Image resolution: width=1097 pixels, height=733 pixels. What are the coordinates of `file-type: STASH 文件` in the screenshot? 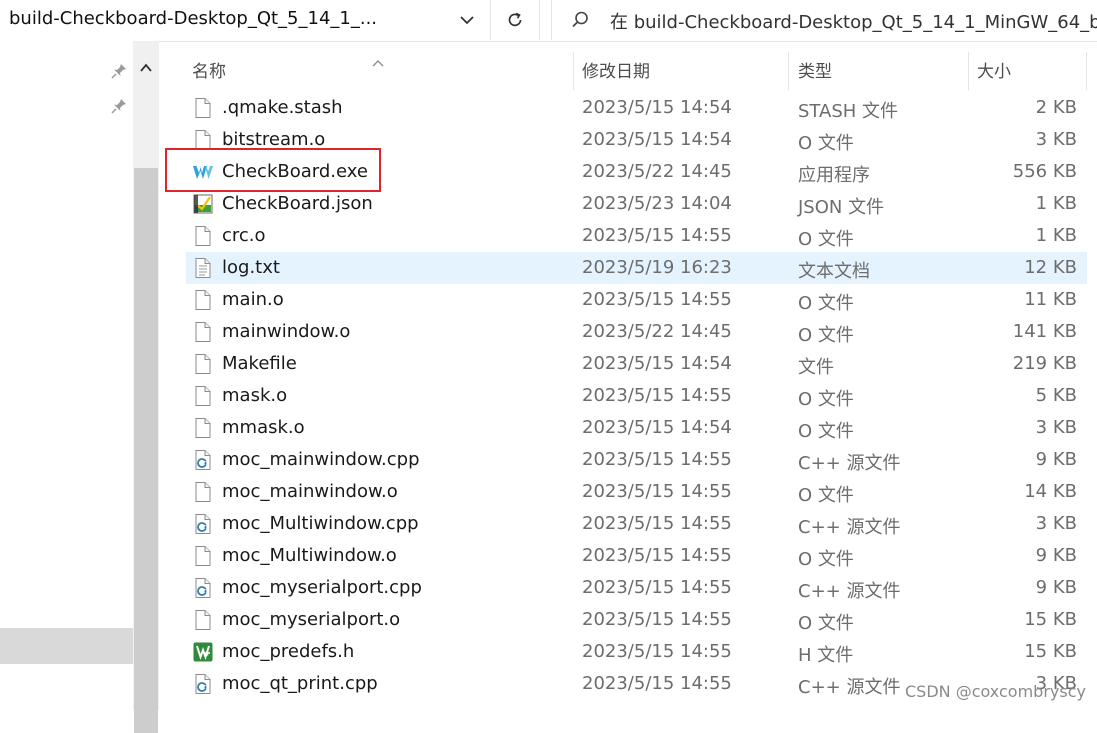 It's located at (848, 111).